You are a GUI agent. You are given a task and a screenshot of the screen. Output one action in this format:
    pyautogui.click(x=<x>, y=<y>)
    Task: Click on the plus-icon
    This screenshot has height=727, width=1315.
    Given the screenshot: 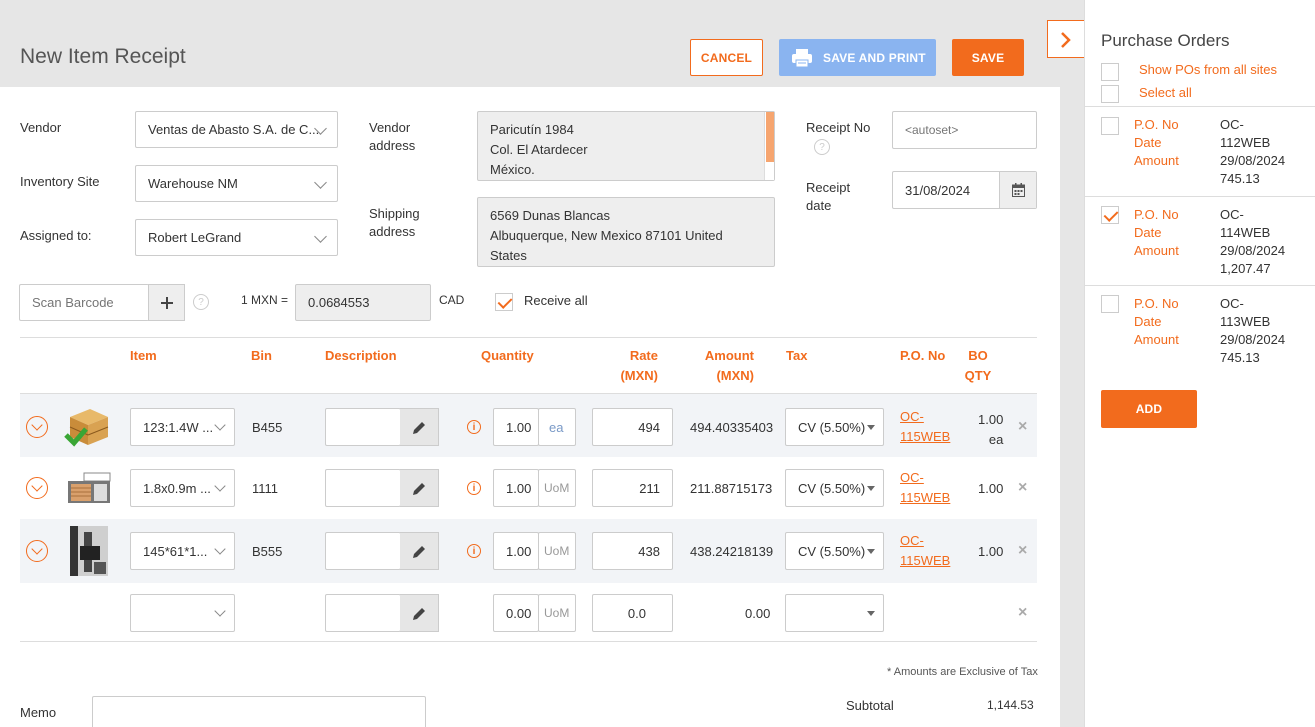 What is the action you would take?
    pyautogui.click(x=166, y=302)
    